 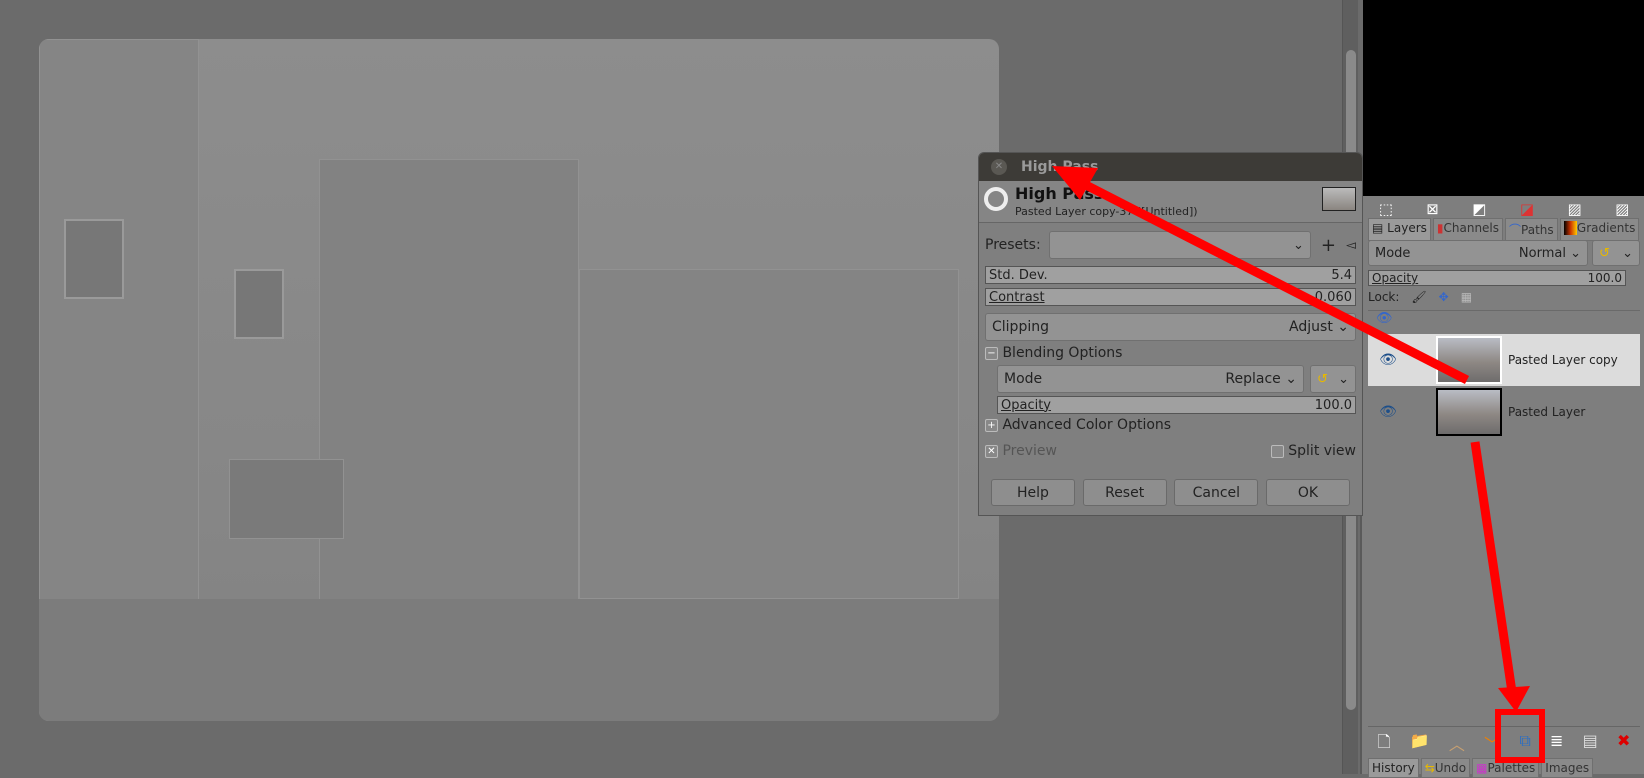 I want to click on select-all-icon: ⬚, so click(x=1386, y=209).